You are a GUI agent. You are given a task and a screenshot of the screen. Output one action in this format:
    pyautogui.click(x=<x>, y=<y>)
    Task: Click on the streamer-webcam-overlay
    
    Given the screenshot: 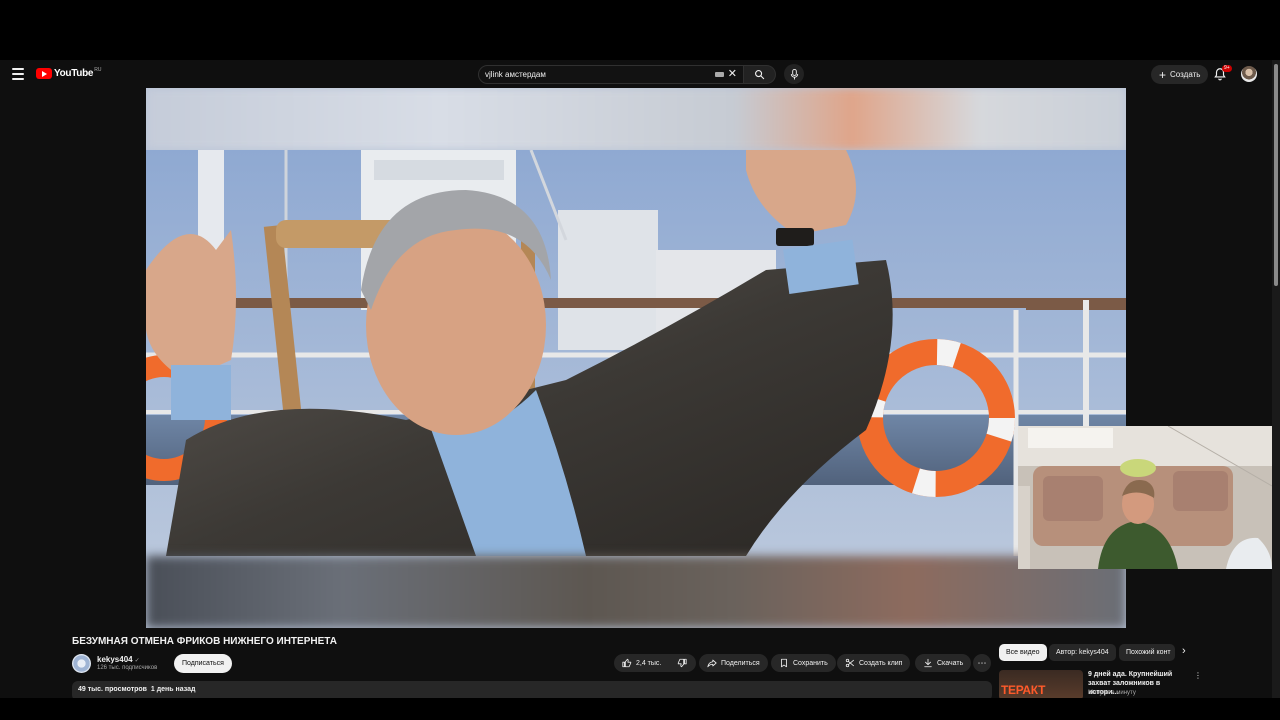 What is the action you would take?
    pyautogui.click(x=1145, y=497)
    